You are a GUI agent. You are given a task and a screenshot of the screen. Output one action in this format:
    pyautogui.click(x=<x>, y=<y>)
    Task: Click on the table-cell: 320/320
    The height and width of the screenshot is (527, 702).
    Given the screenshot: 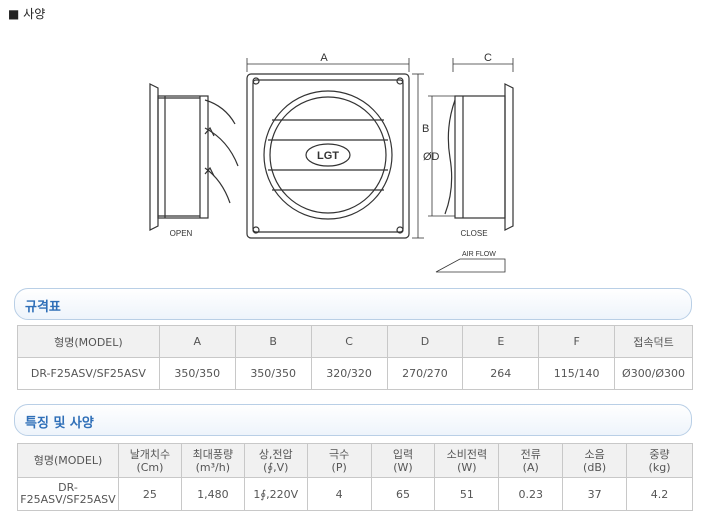 What is the action you would take?
    pyautogui.click(x=349, y=373)
    